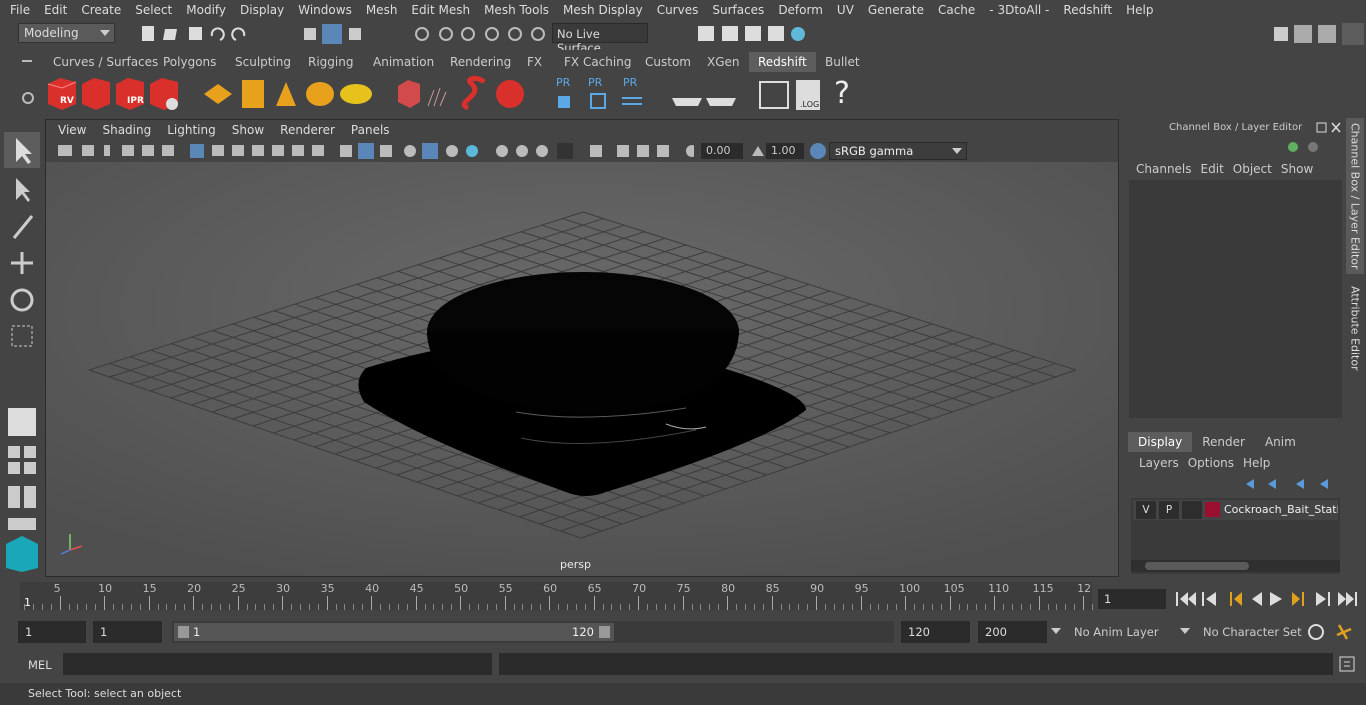  I want to click on viewport-menu-view: View, so click(72, 130).